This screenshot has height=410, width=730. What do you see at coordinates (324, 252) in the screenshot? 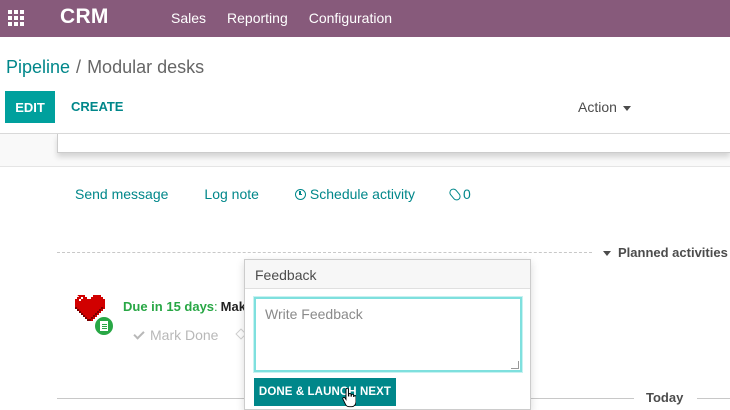
I see `planned-activities-separator` at bounding box center [324, 252].